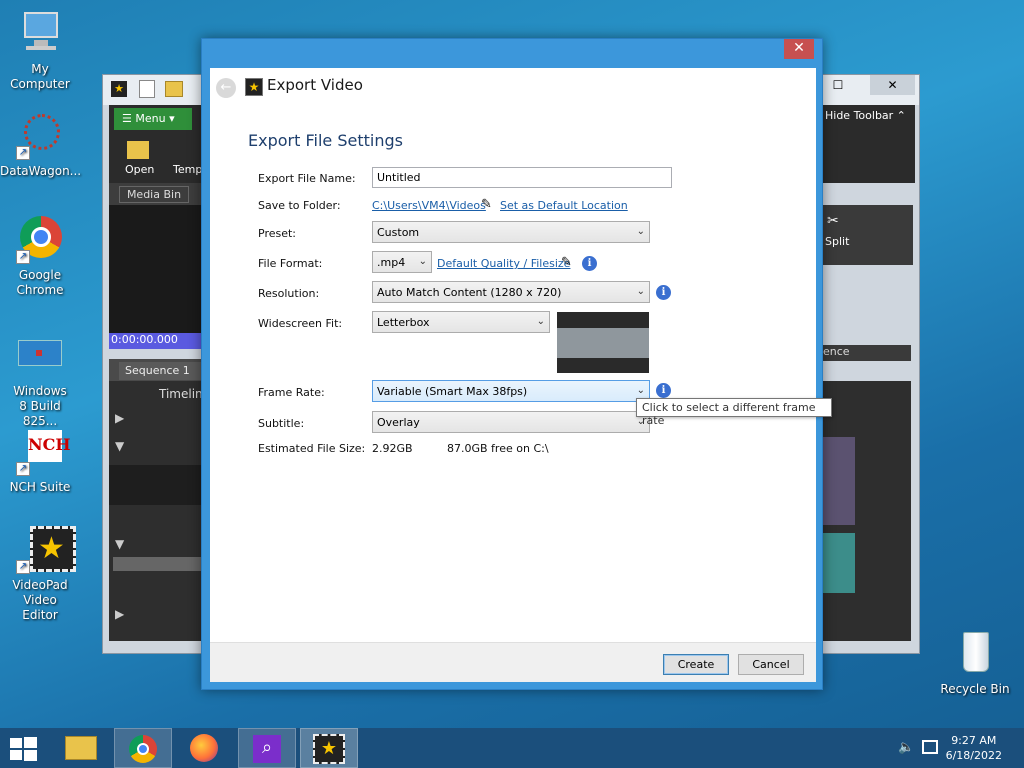 This screenshot has width=1024, height=768. What do you see at coordinates (147, 89) in the screenshot?
I see `new-file-icon` at bounding box center [147, 89].